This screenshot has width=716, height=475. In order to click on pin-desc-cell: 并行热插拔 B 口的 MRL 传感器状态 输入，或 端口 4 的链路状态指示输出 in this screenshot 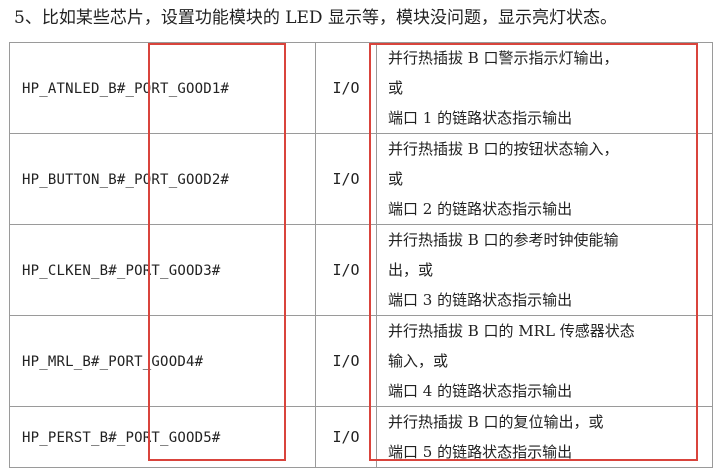, I will do `click(544, 361)`.